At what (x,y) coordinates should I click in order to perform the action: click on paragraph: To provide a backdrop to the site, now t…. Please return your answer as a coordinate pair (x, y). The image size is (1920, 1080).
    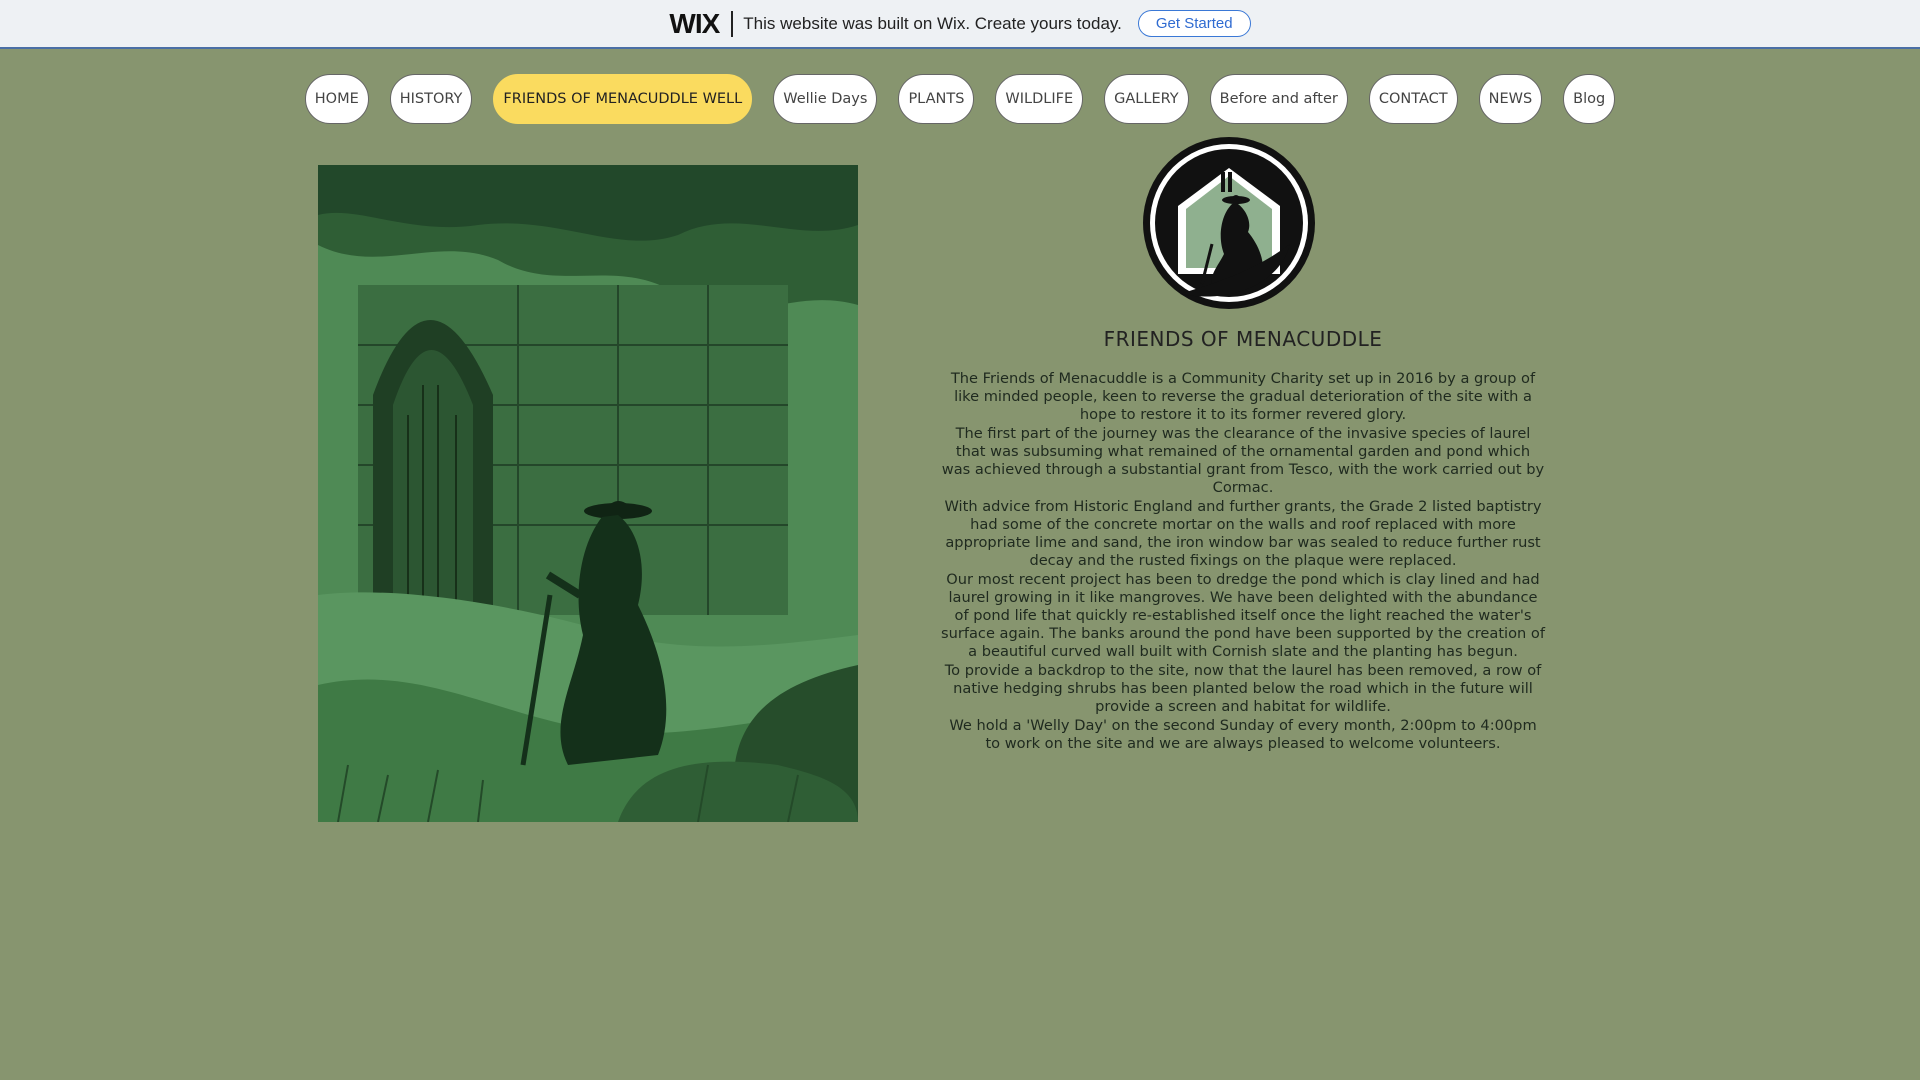
    Looking at the image, I should click on (1243, 688).